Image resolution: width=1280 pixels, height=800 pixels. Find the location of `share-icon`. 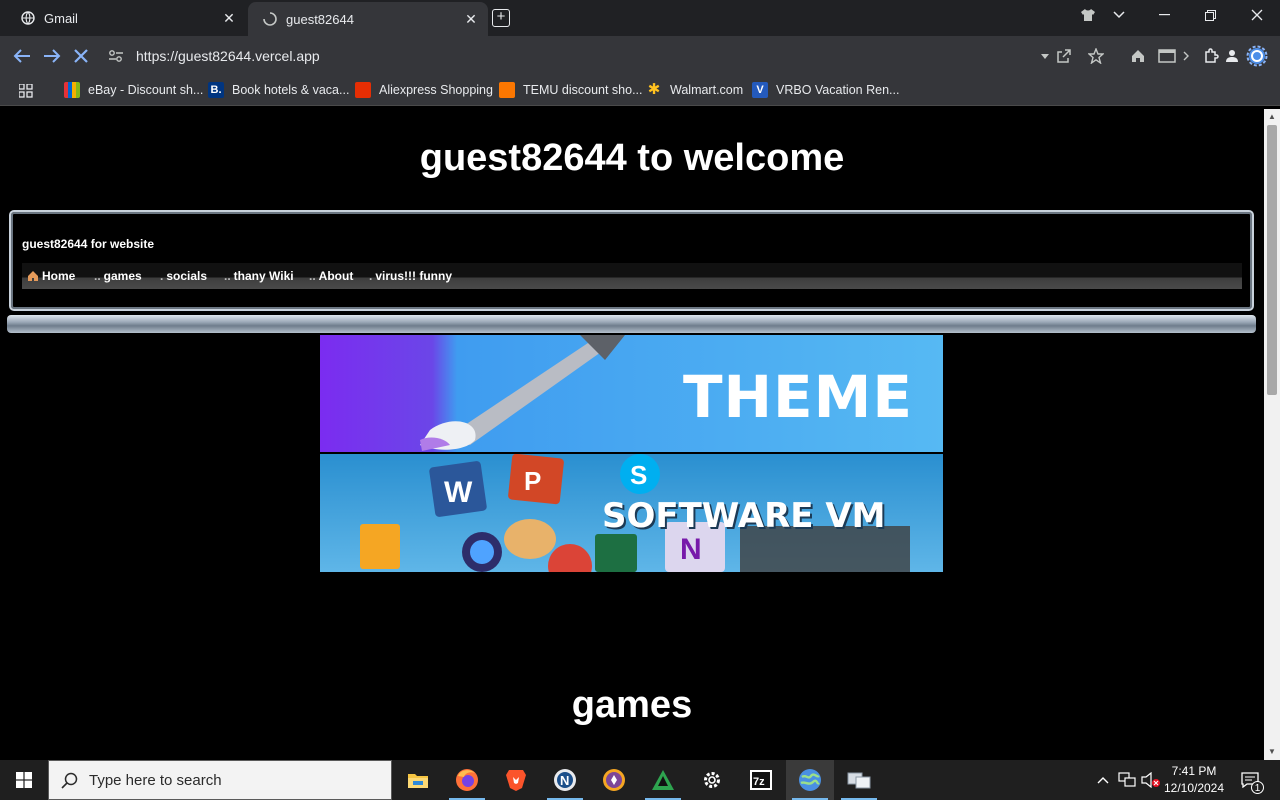

share-icon is located at coordinates (1064, 56).